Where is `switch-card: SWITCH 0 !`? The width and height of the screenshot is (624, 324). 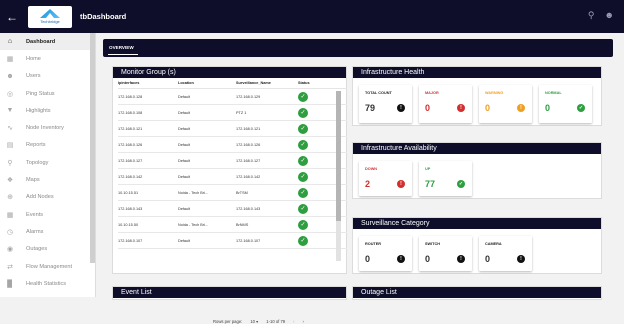
switch-card: SWITCH 0 ! is located at coordinates (445, 253).